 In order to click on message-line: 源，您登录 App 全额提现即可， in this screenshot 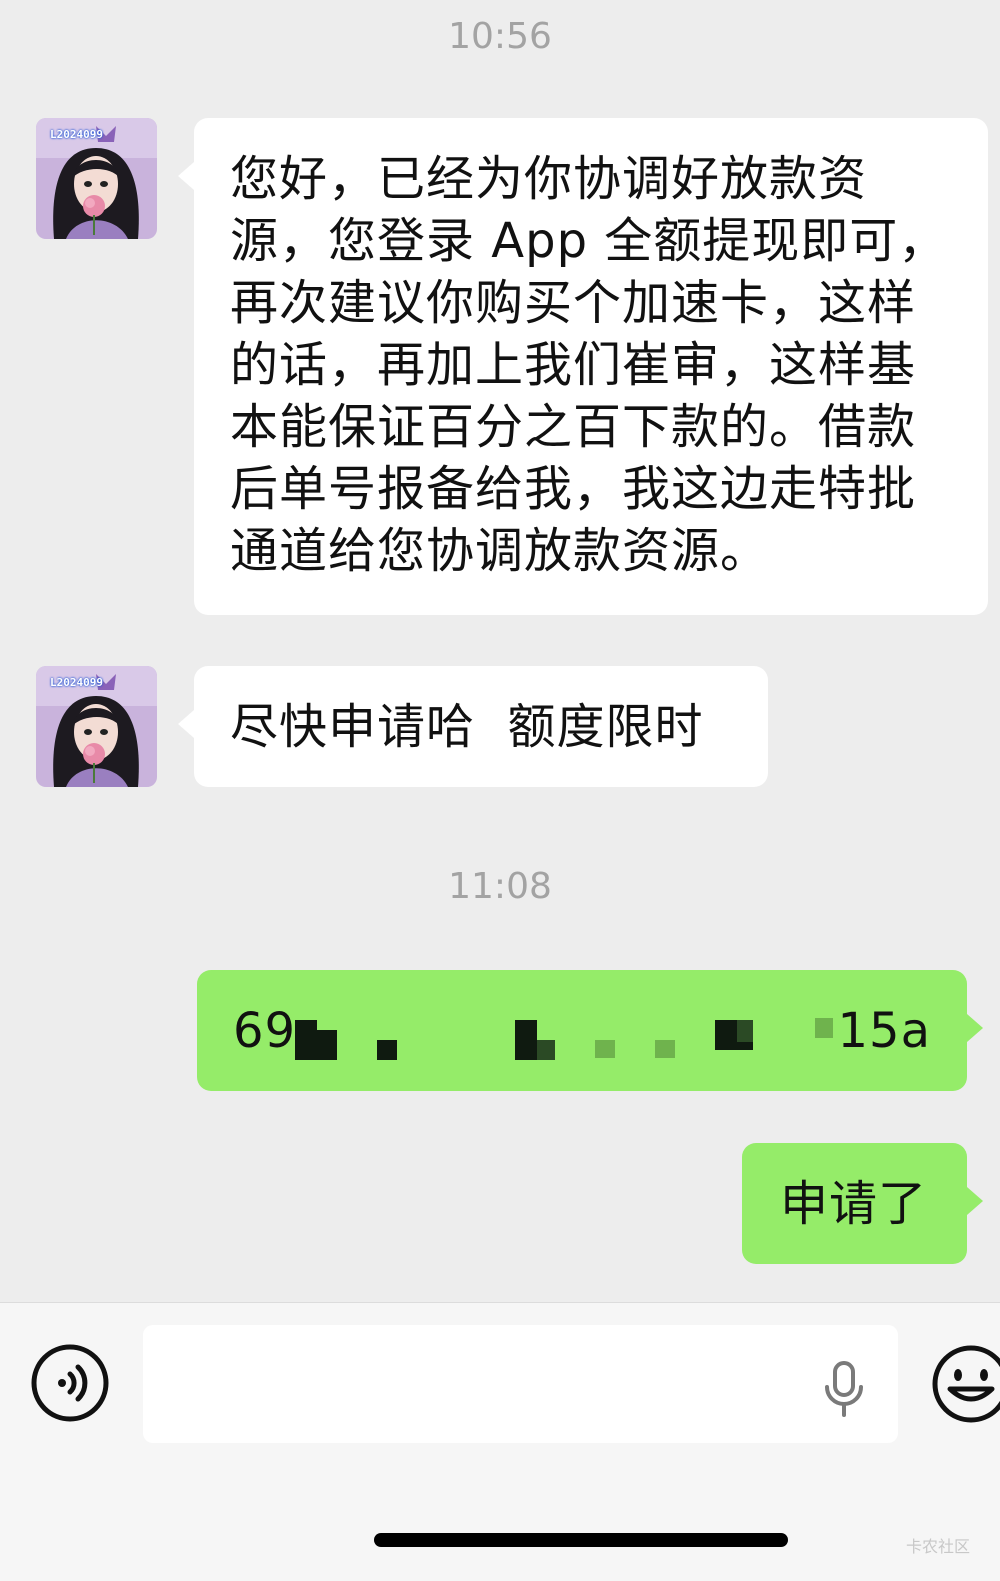, I will do `click(589, 241)`.